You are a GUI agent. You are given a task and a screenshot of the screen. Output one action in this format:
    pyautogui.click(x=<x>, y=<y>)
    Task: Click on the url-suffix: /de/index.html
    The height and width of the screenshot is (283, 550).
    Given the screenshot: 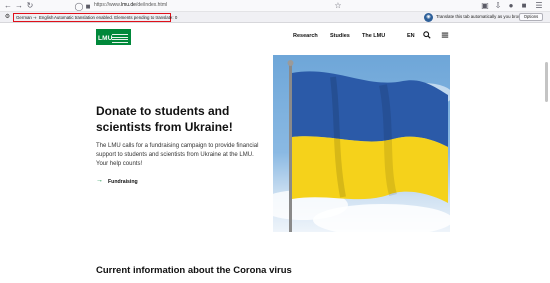 What is the action you would take?
    pyautogui.click(x=151, y=5)
    